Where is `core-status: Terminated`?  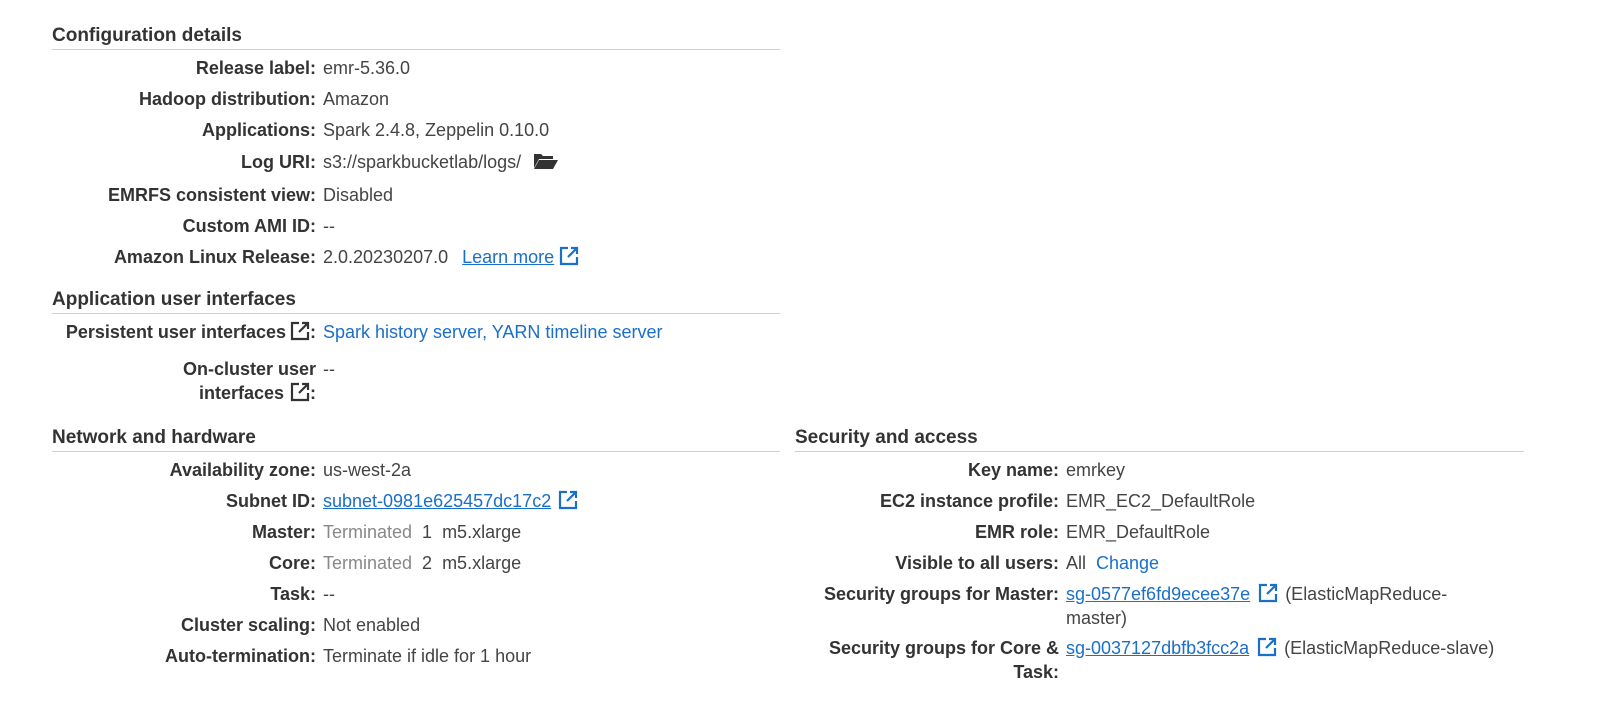
core-status: Terminated is located at coordinates (368, 563).